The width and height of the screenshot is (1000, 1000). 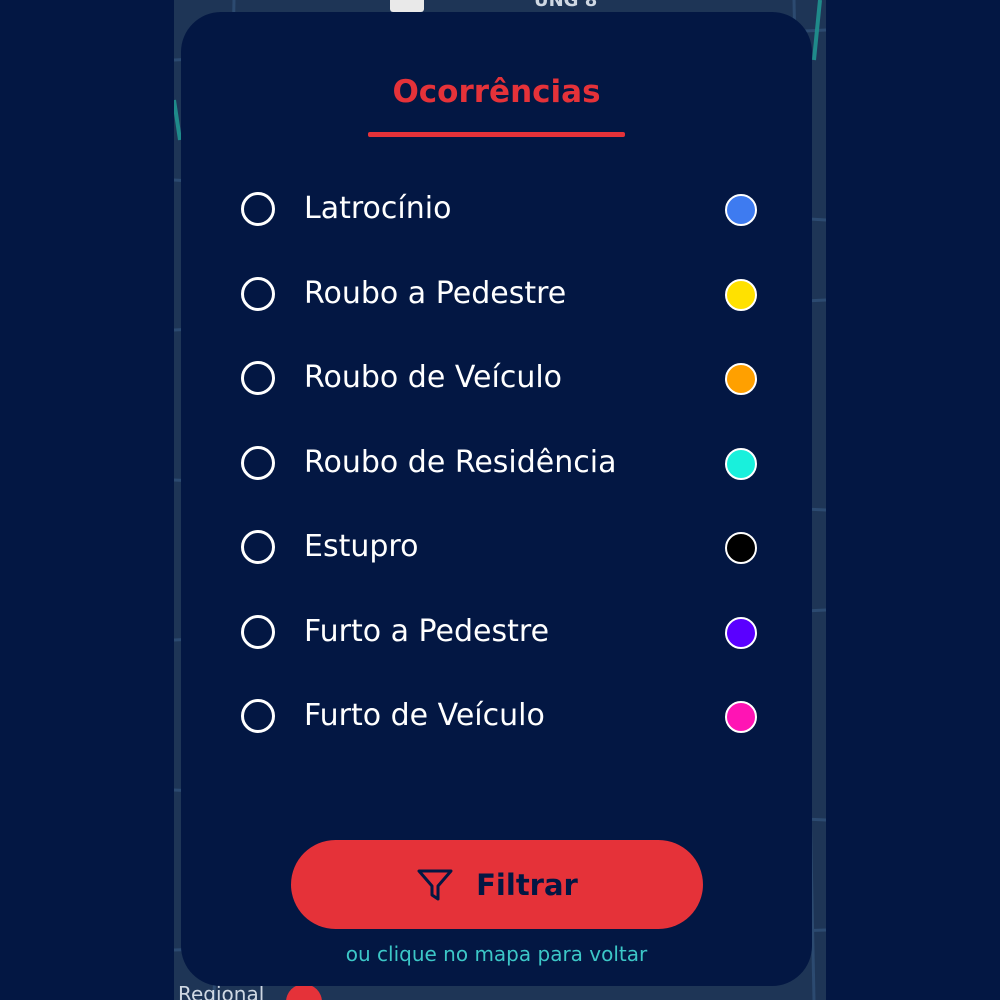 I want to click on option-label: Latrocínio, so click(x=378, y=208).